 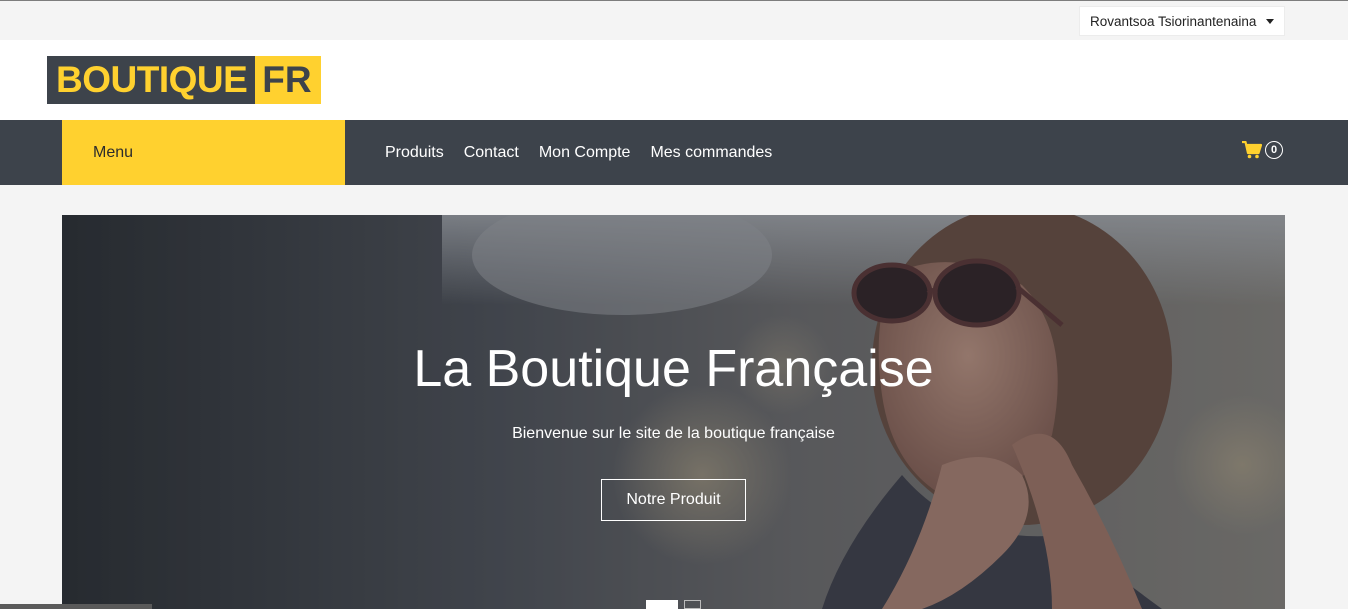 What do you see at coordinates (673, 500) in the screenshot?
I see `notre-produit-button: Notre Produit` at bounding box center [673, 500].